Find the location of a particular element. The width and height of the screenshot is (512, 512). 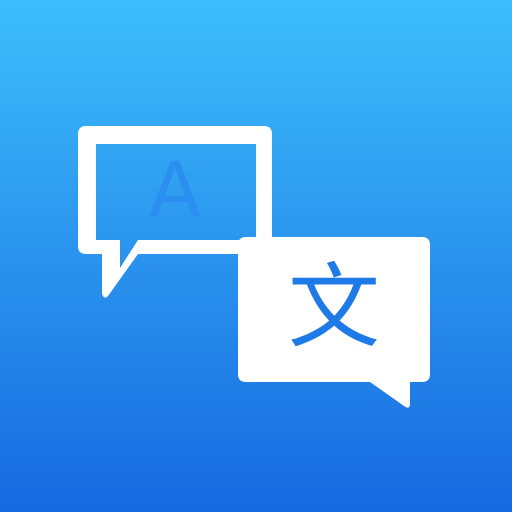

source-letter: A is located at coordinates (175, 189).